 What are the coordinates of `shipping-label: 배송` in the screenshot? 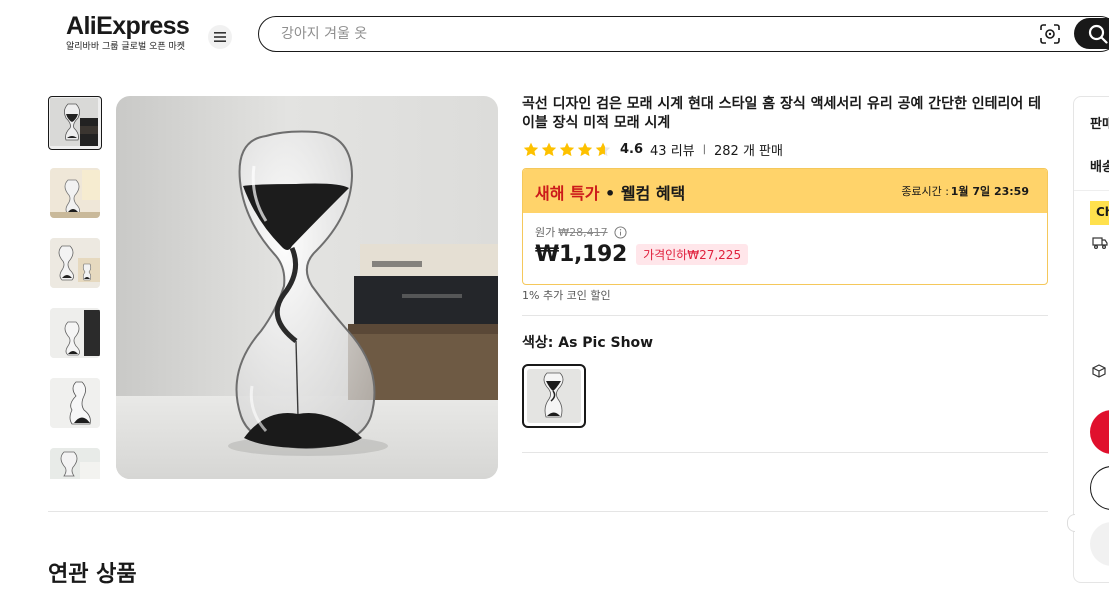 It's located at (1099, 167).